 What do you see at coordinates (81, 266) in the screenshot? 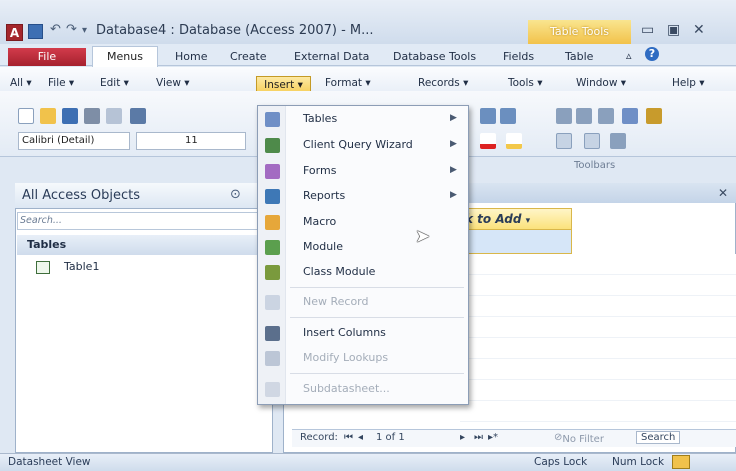
I see `nav-item-table1: Table1` at bounding box center [81, 266].